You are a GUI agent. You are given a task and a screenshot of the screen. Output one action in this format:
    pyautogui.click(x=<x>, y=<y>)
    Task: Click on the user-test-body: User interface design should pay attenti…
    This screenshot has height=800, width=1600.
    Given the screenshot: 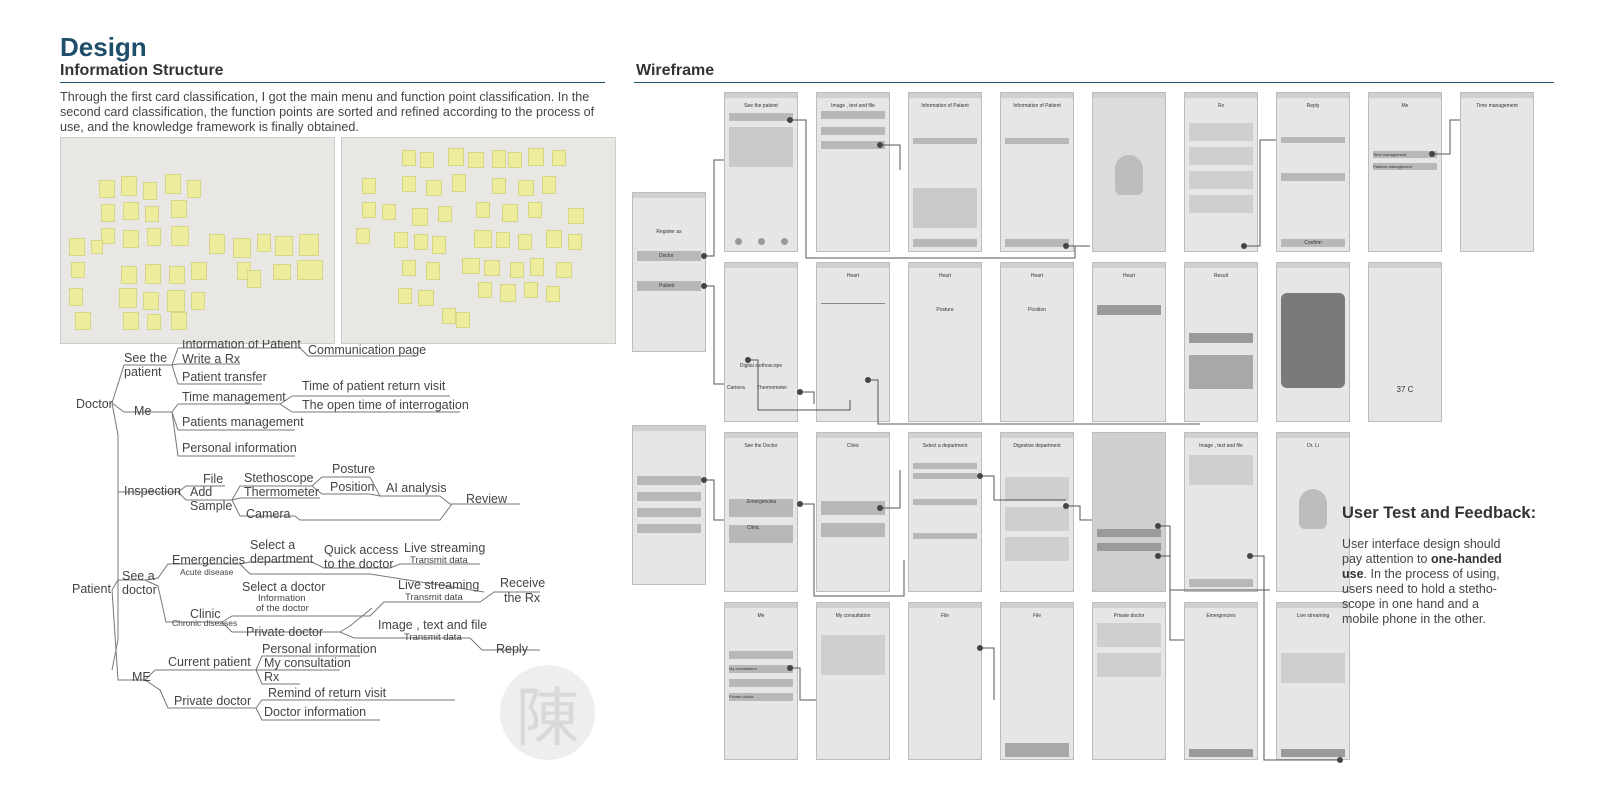 What is the action you would take?
    pyautogui.click(x=1427, y=582)
    